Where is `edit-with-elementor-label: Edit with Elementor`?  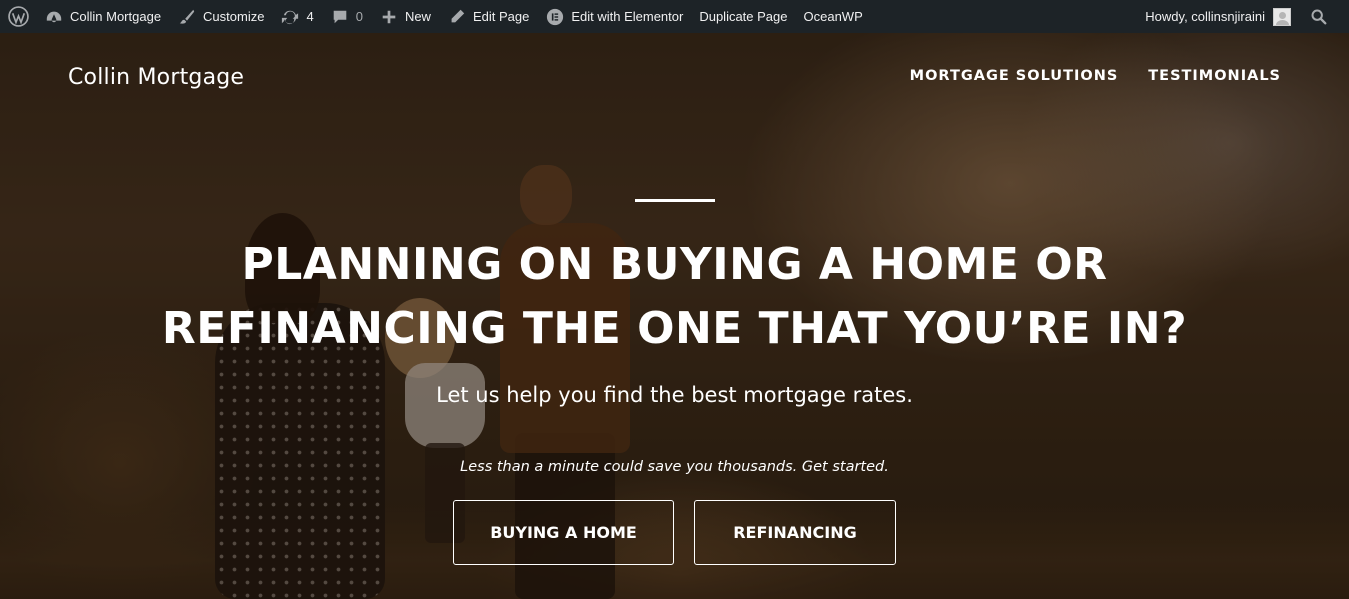 edit-with-elementor-label: Edit with Elementor is located at coordinates (627, 16).